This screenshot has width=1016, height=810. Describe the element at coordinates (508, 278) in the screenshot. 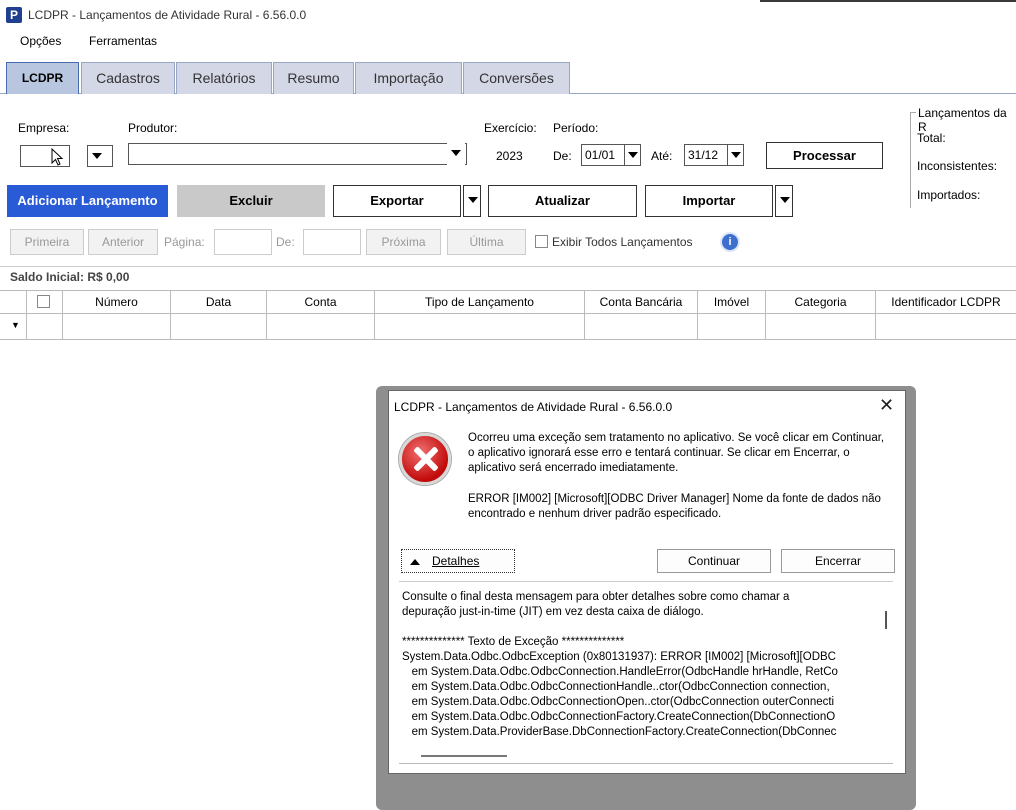

I see `grid-toolbar` at that location.